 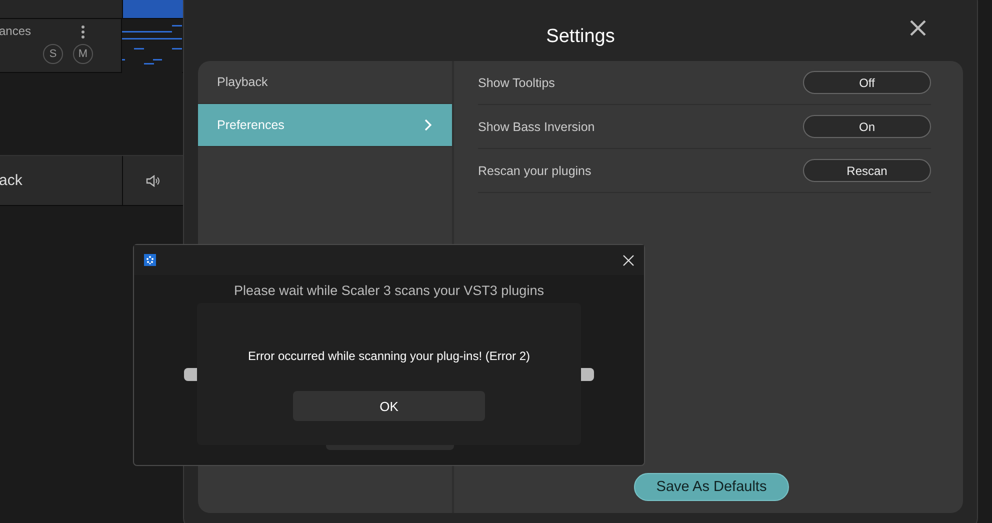 What do you see at coordinates (389, 406) in the screenshot?
I see `ok-button: OK` at bounding box center [389, 406].